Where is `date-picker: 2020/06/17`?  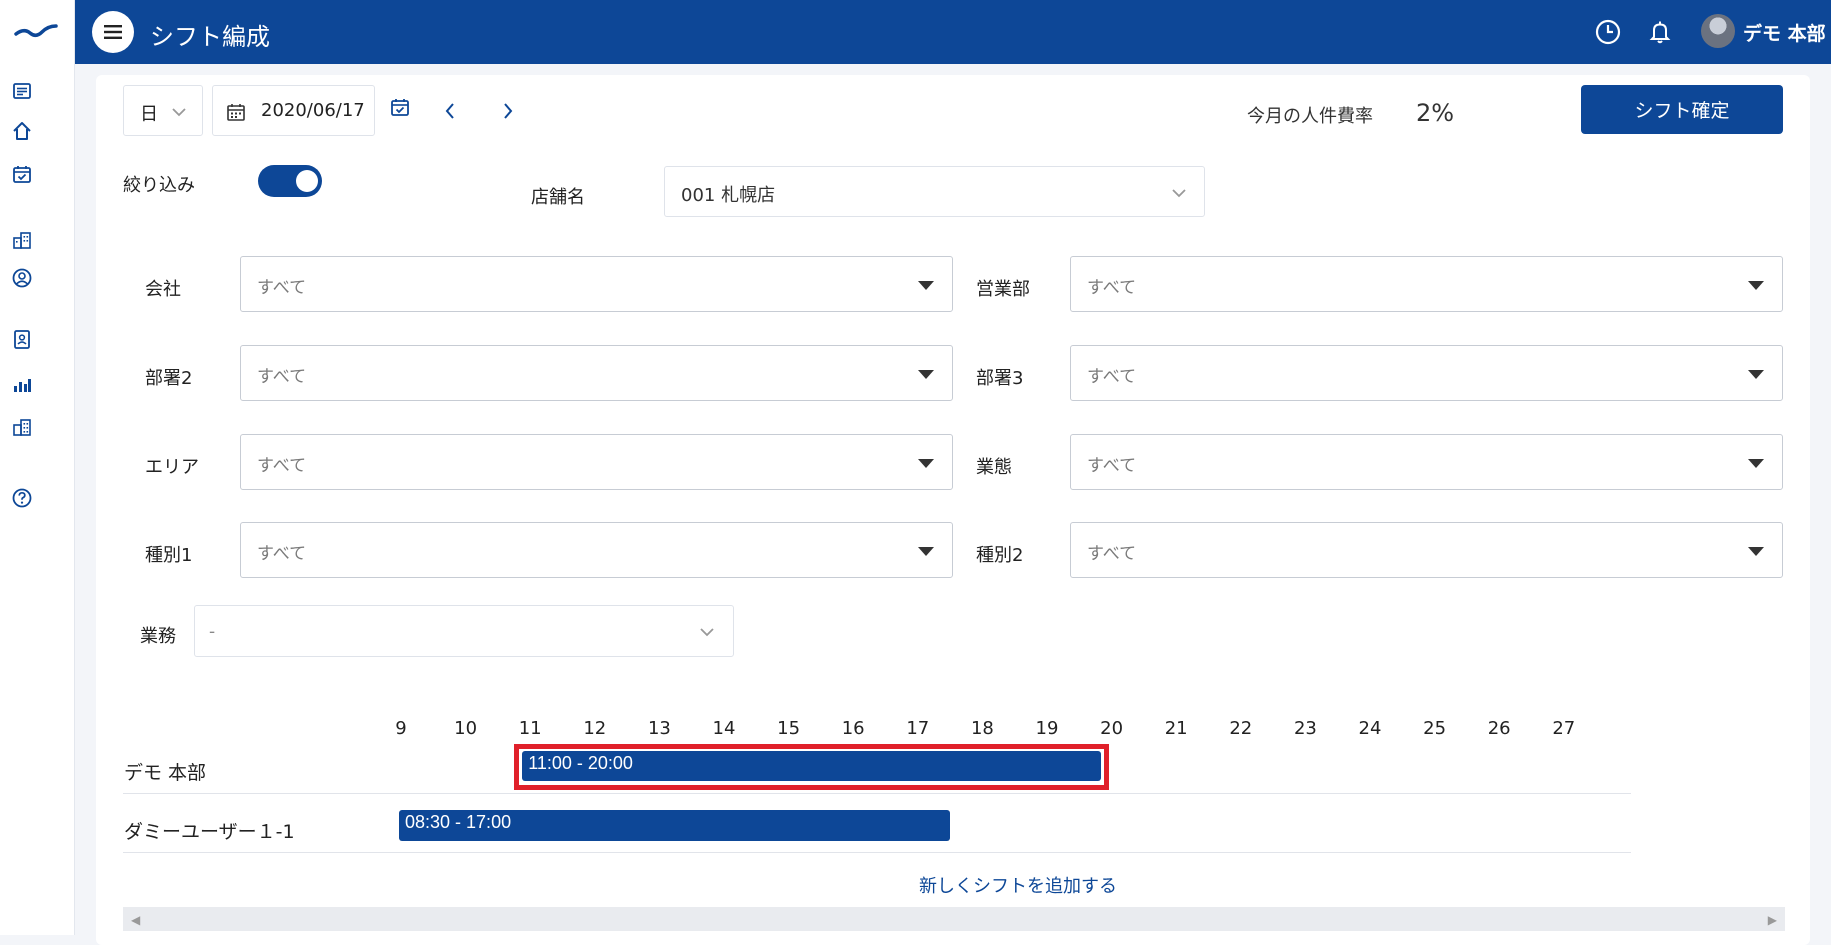
date-picker: 2020/06/17 is located at coordinates (293, 110).